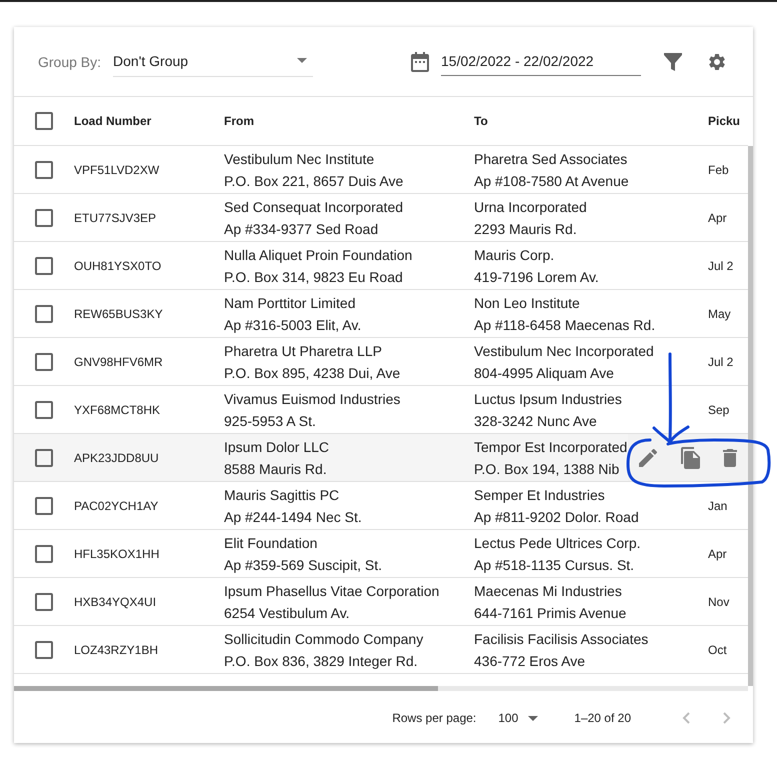 Image resolution: width=777 pixels, height=764 pixels. What do you see at coordinates (44, 121) in the screenshot?
I see `select-all-checkbox` at bounding box center [44, 121].